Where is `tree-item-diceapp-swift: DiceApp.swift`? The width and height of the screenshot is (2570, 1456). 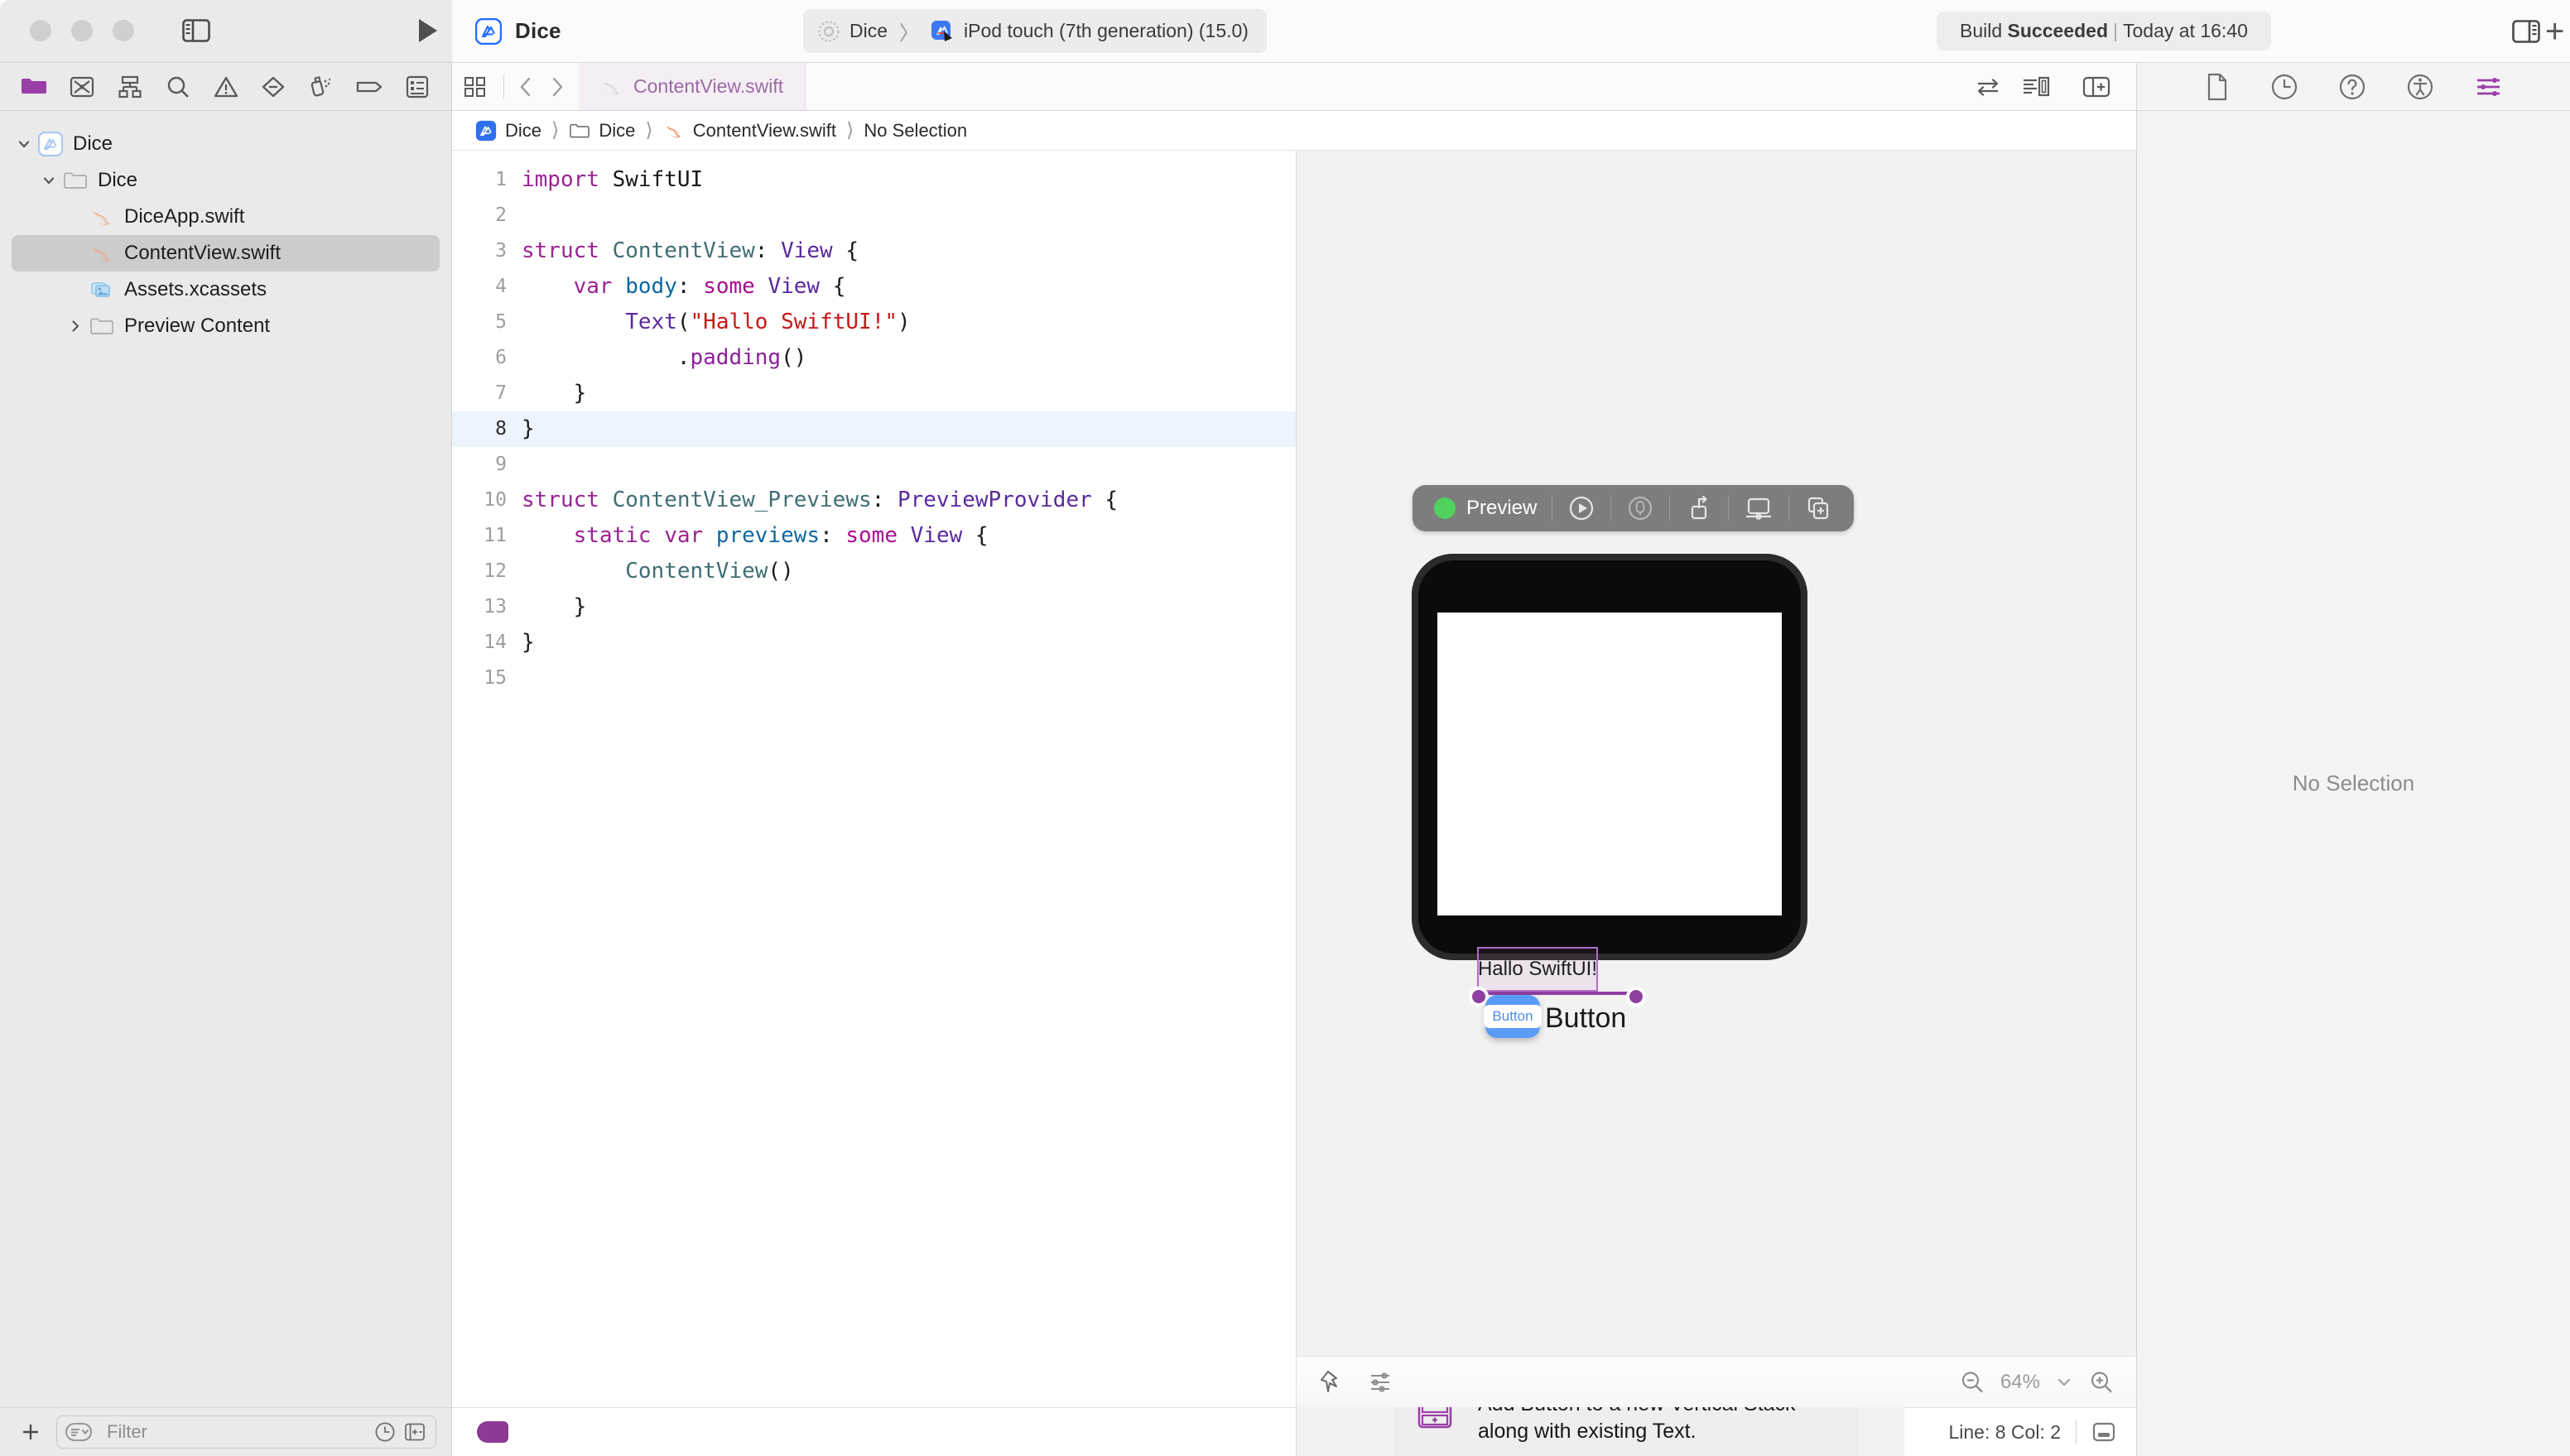
tree-item-diceapp-swift: DiceApp.swift is located at coordinates (226, 217).